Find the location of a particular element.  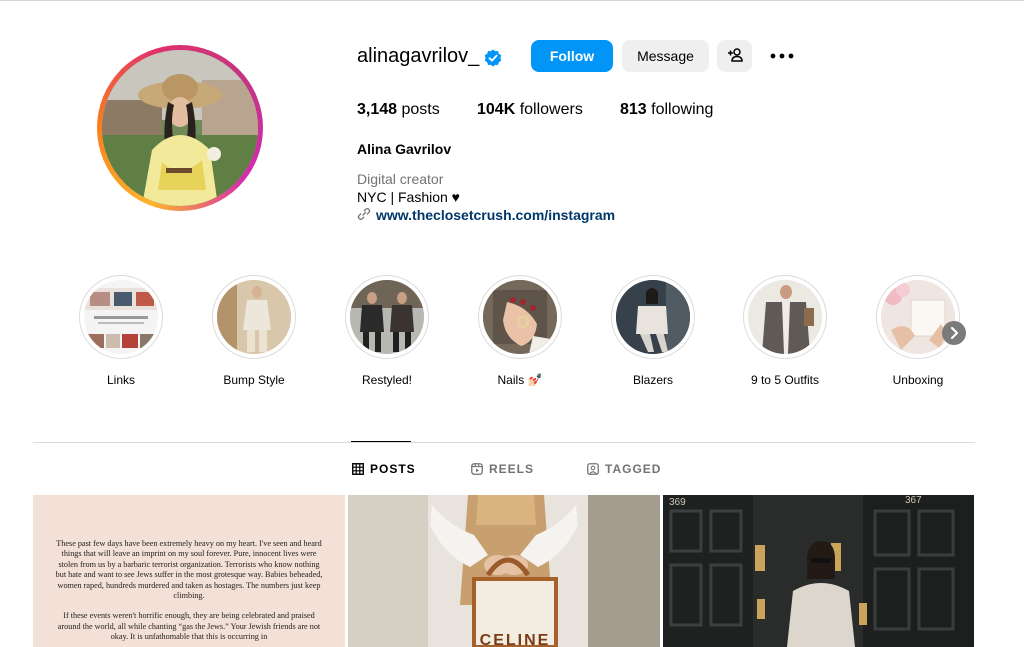

profile-bio: NYC | Fashion ♥ is located at coordinates (408, 197).